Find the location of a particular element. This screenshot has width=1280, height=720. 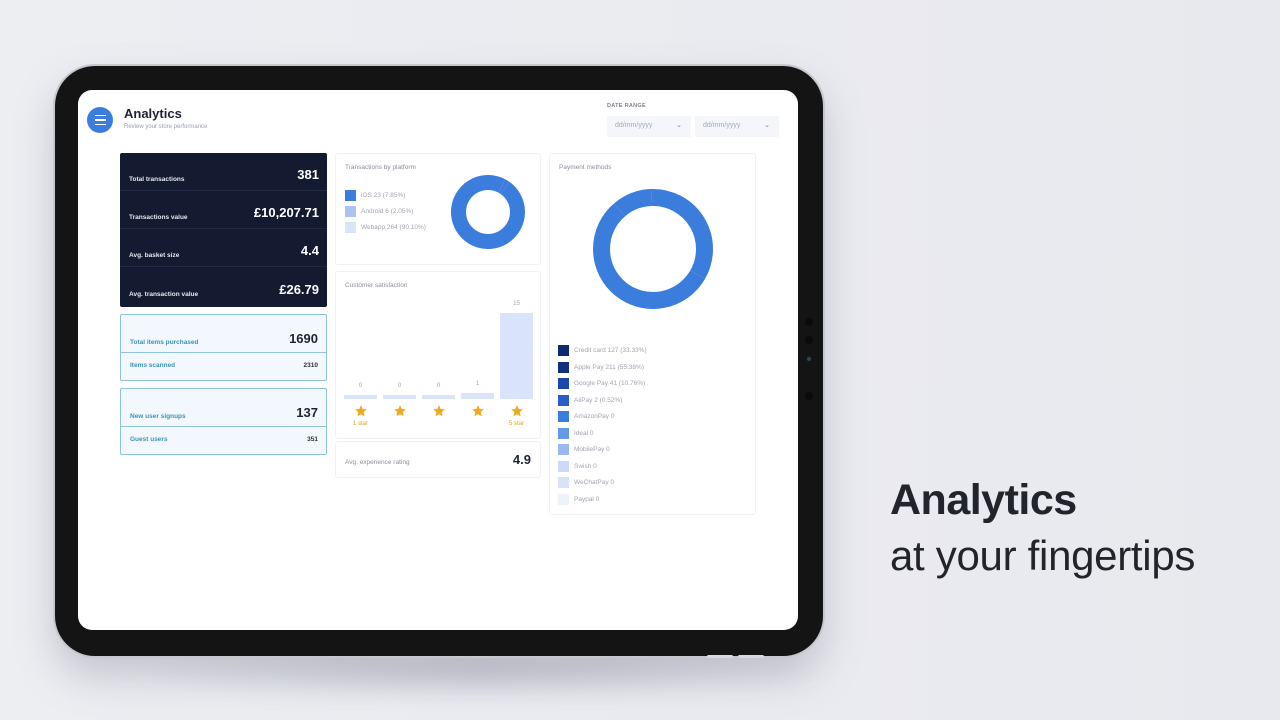

summary-row: Avg. transaction value £26.79 is located at coordinates (223, 286).